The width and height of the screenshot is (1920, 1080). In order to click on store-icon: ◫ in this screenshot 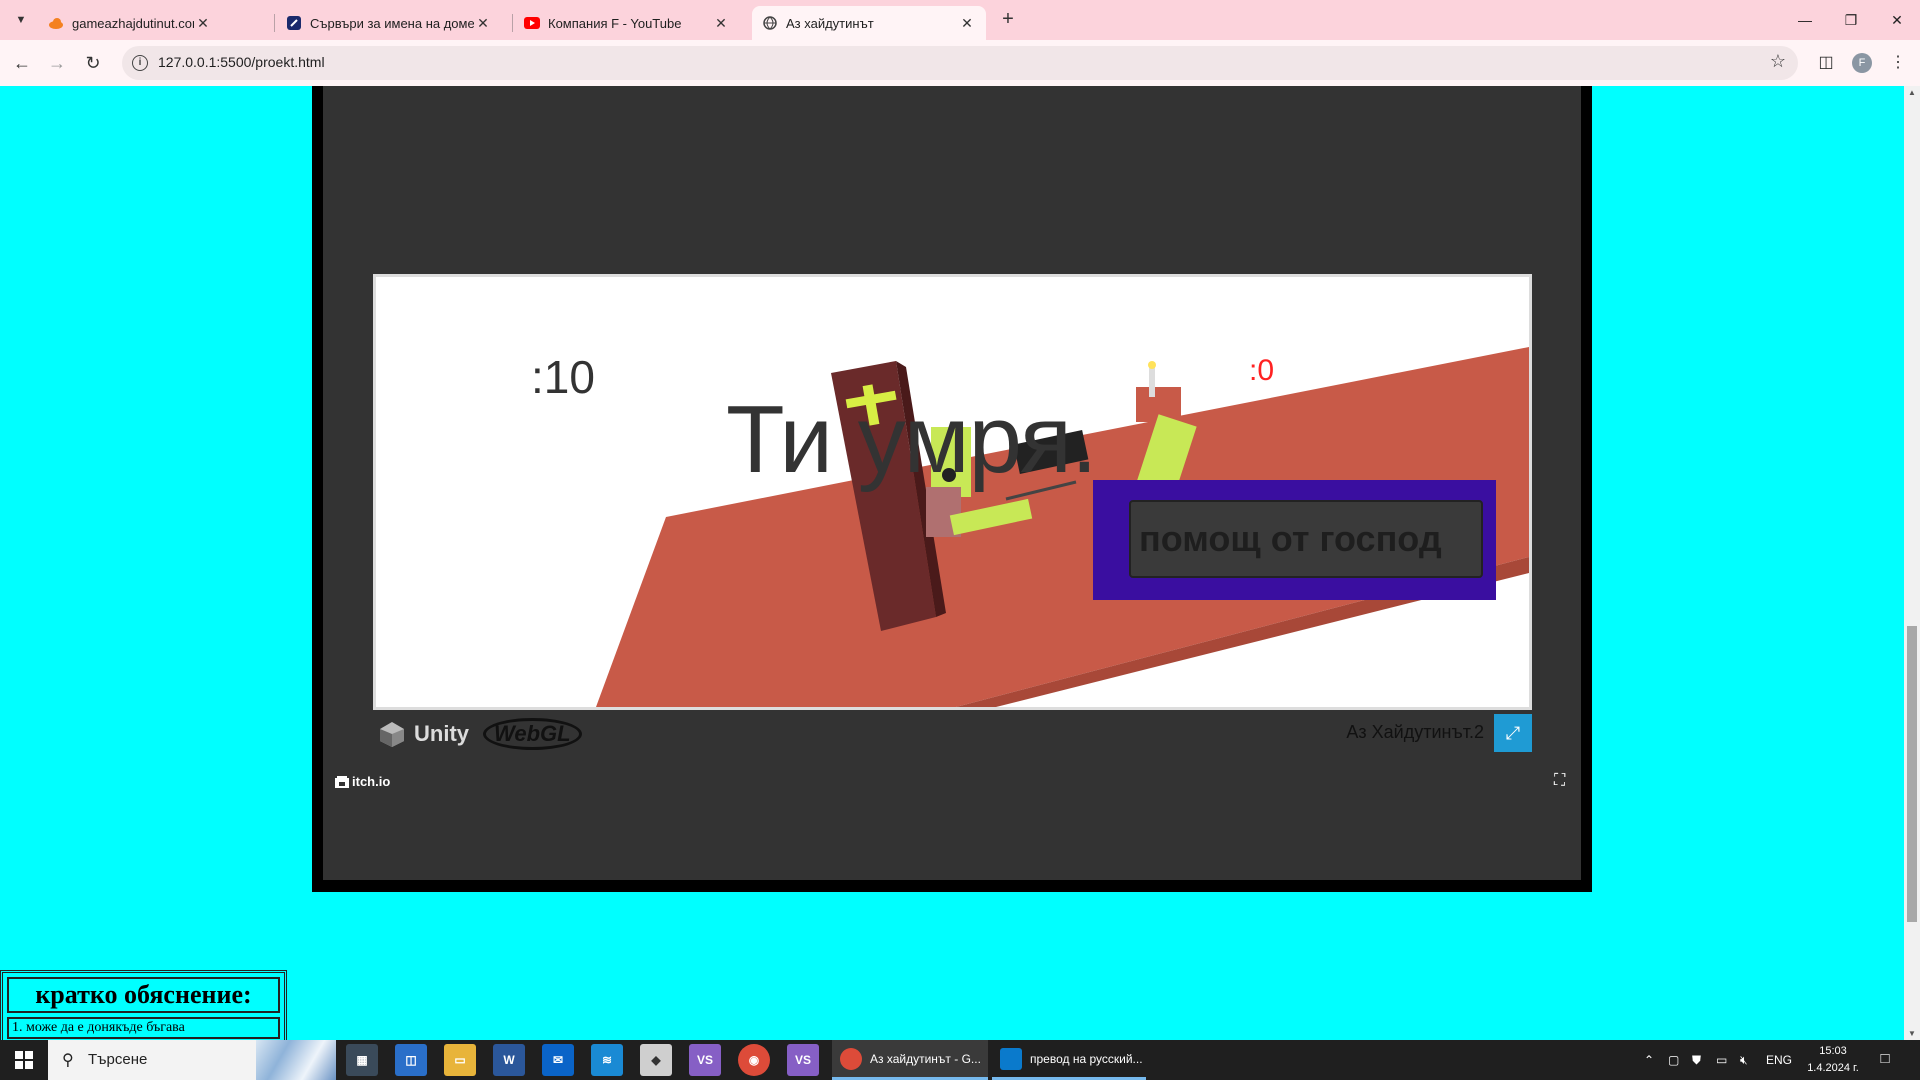, I will do `click(411, 1060)`.